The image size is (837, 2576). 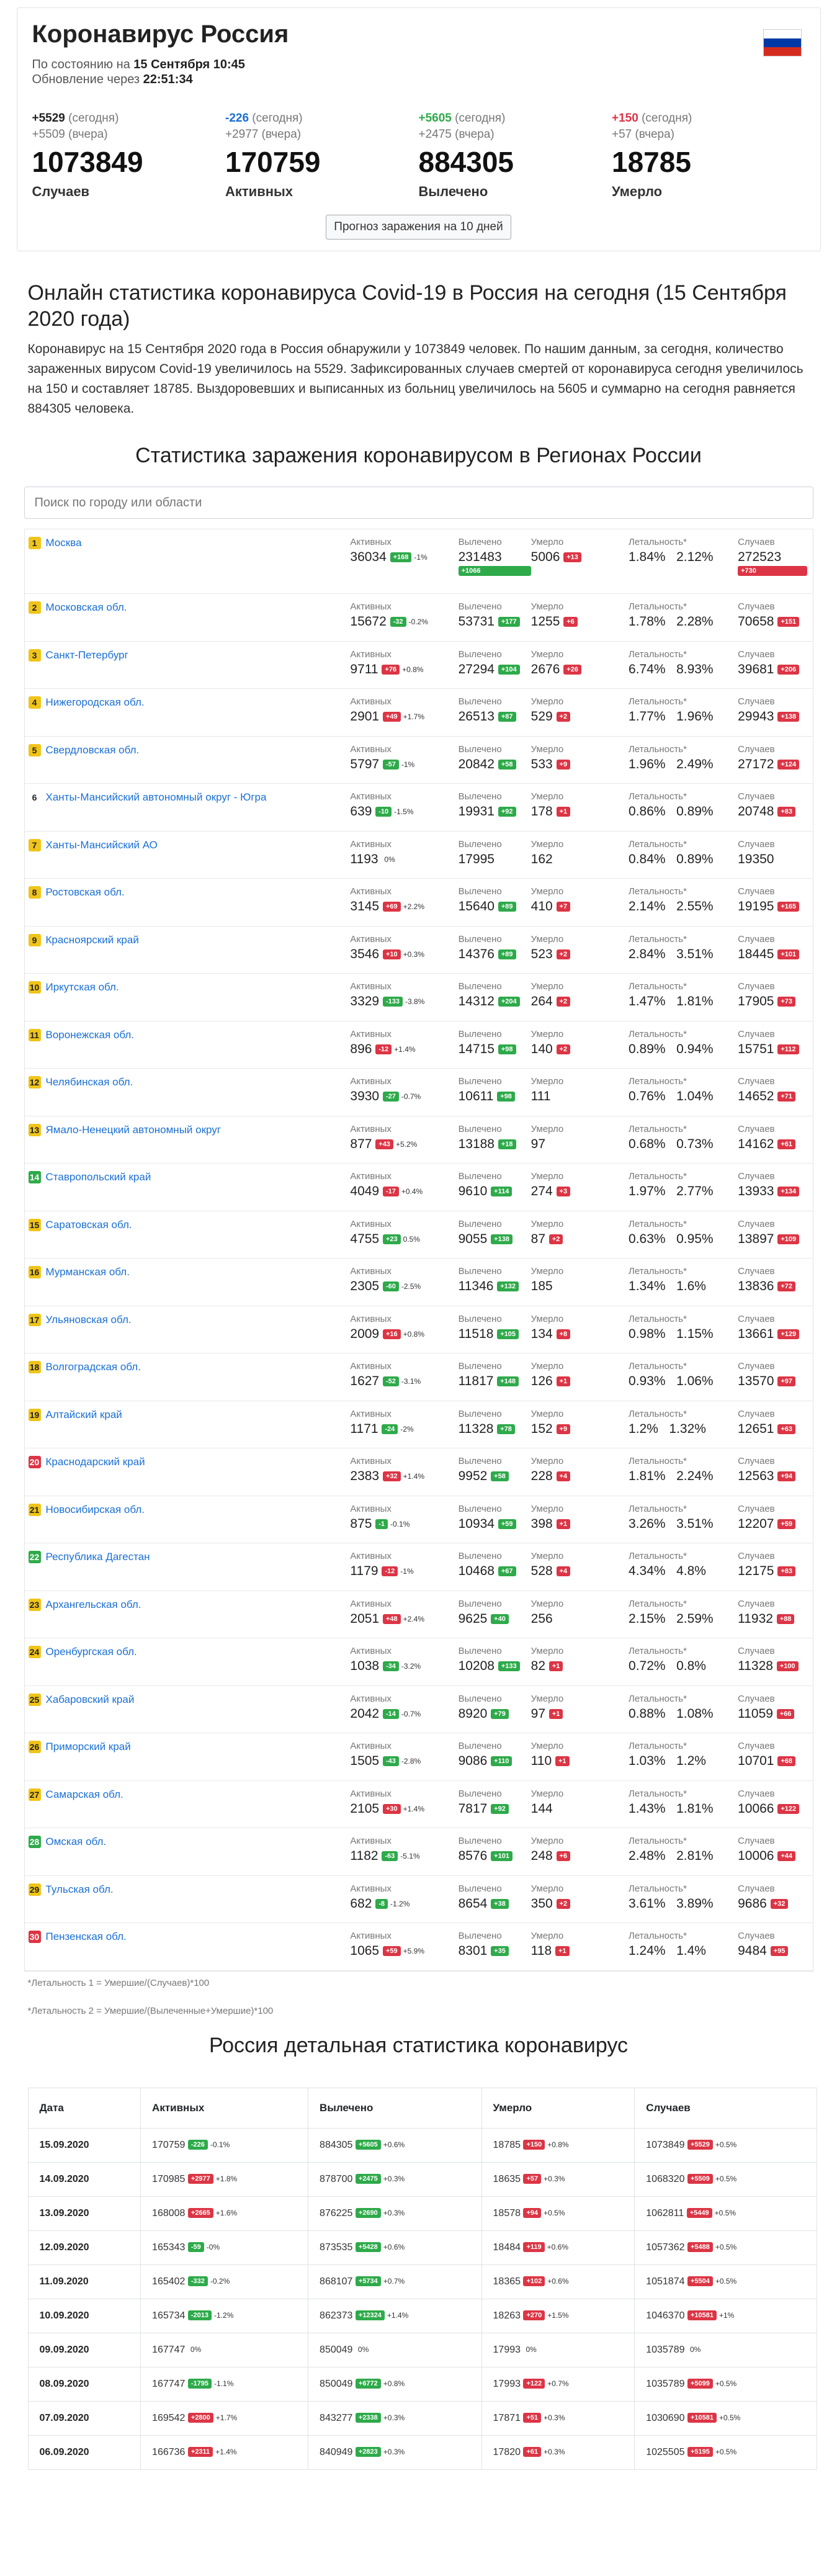 What do you see at coordinates (391, 717) in the screenshot?
I see `change-badge: +49` at bounding box center [391, 717].